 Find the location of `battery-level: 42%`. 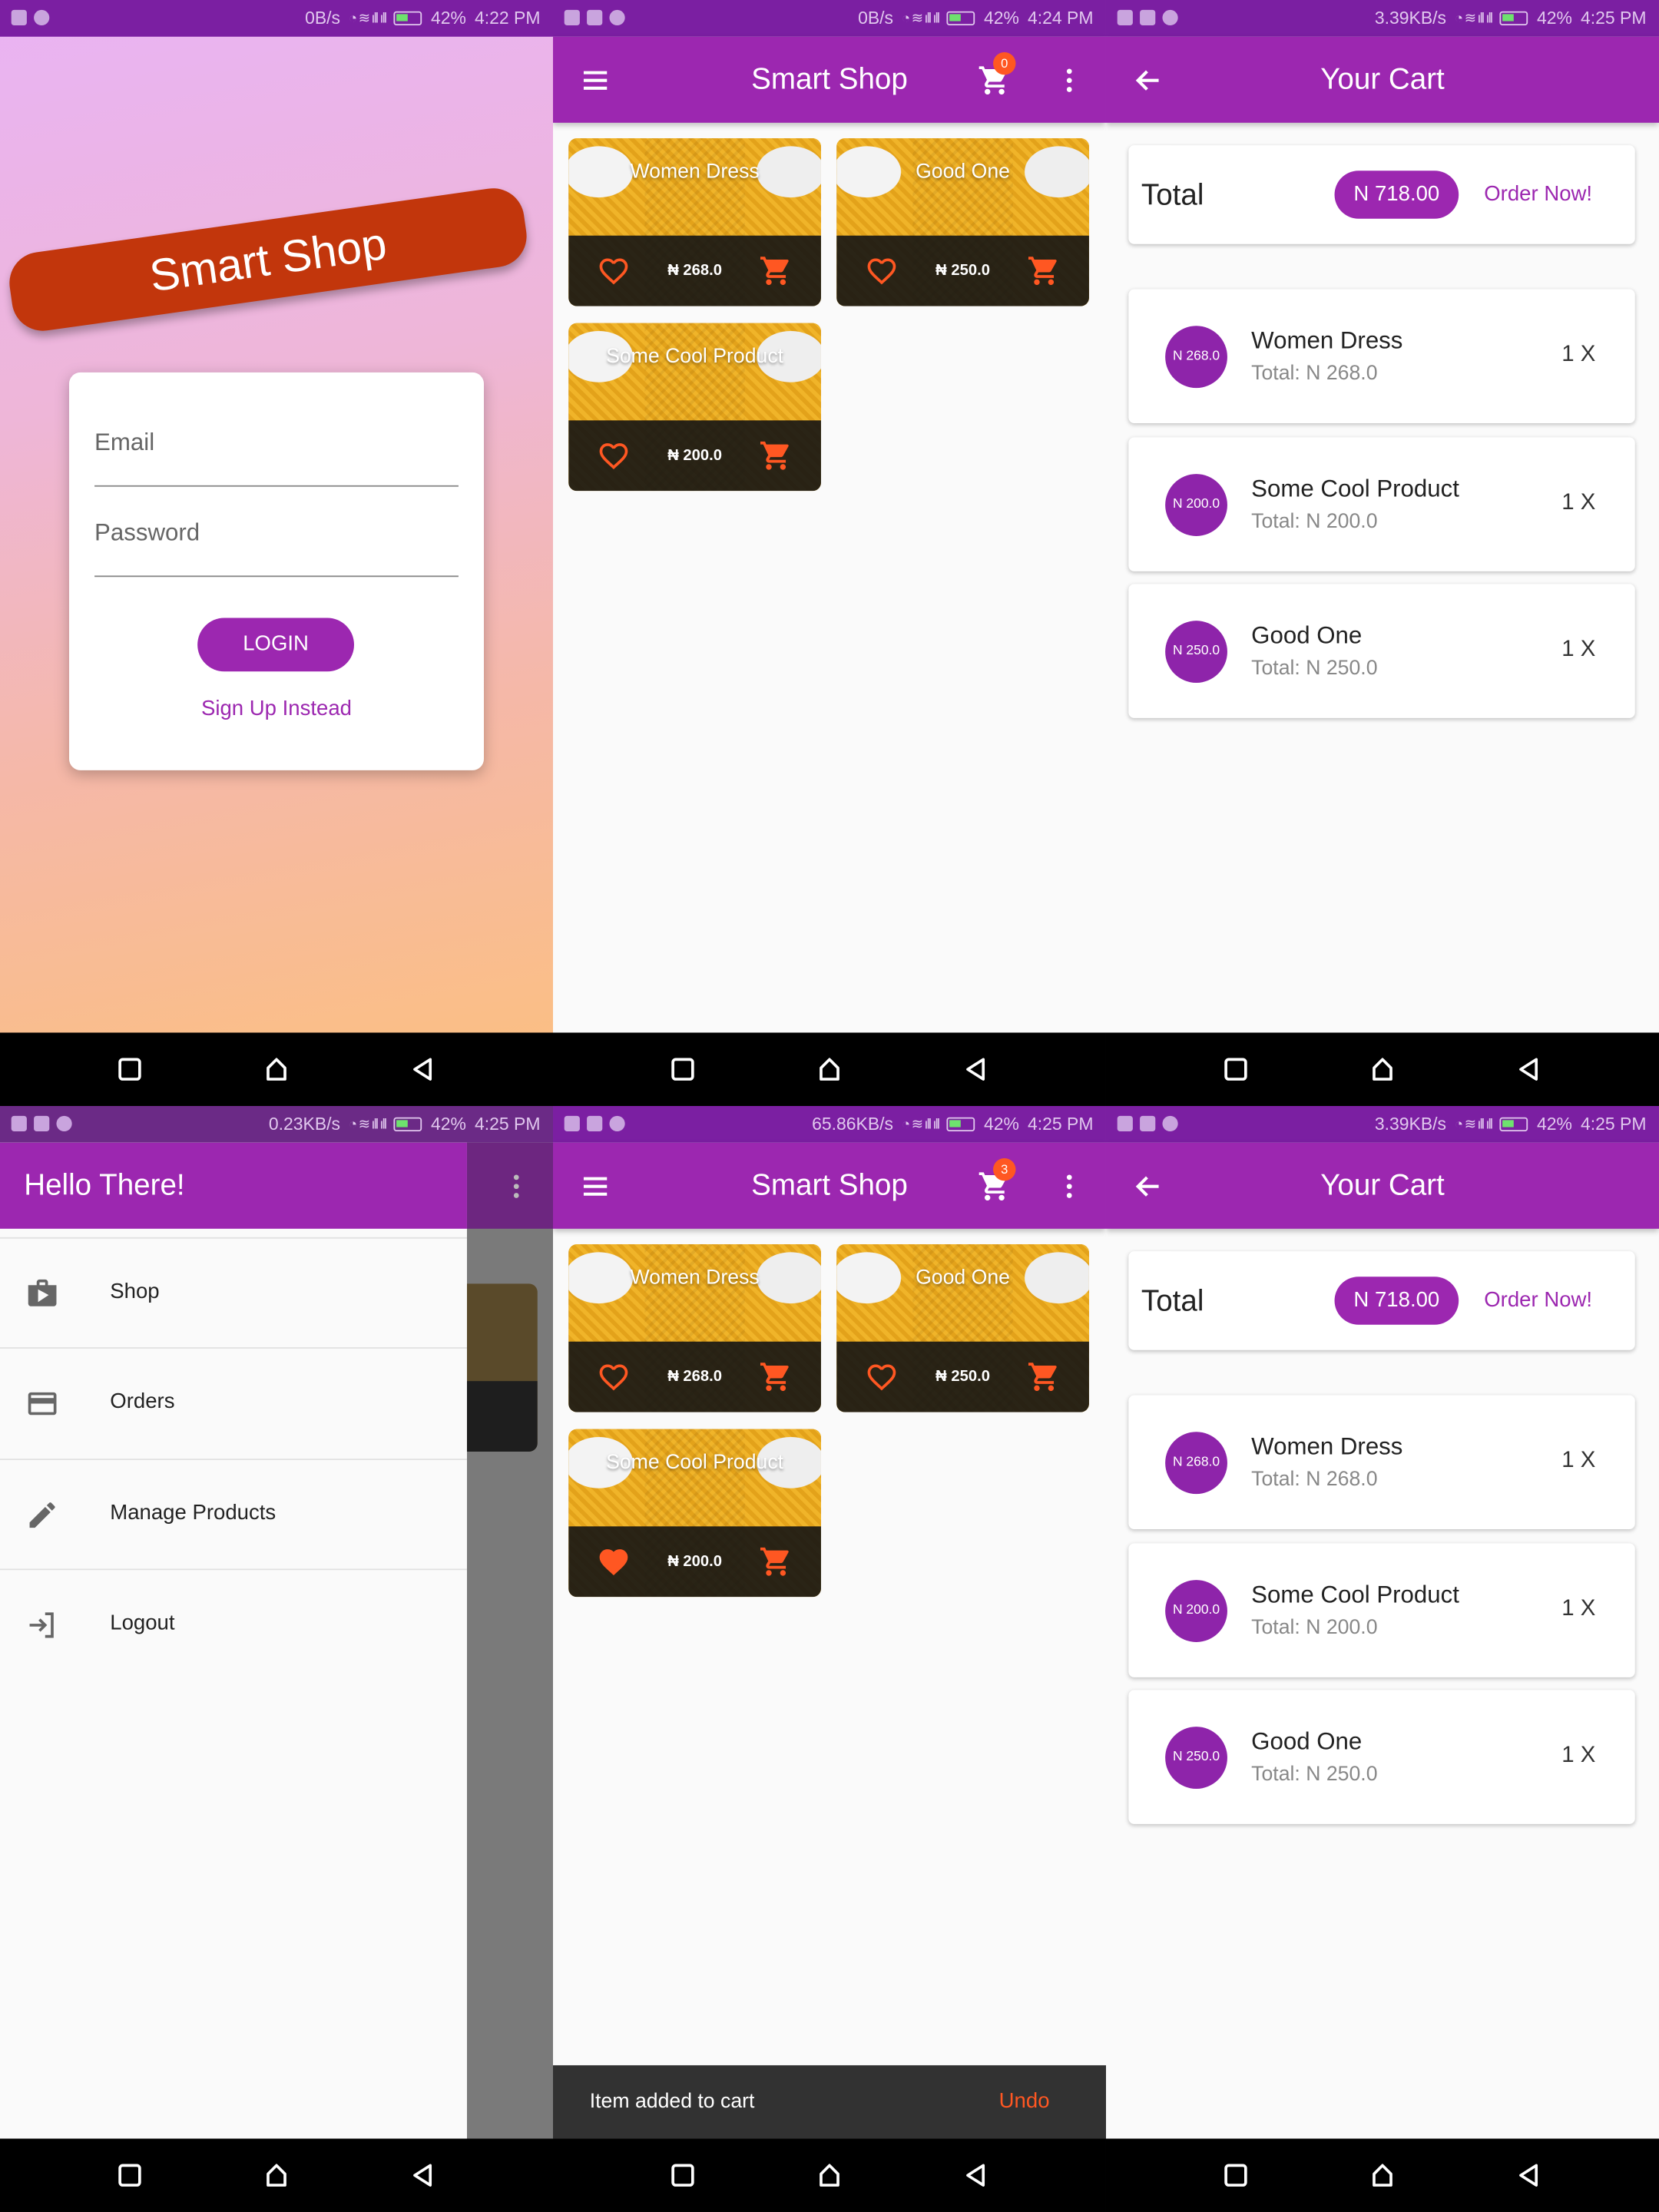

battery-level: 42% is located at coordinates (448, 18).